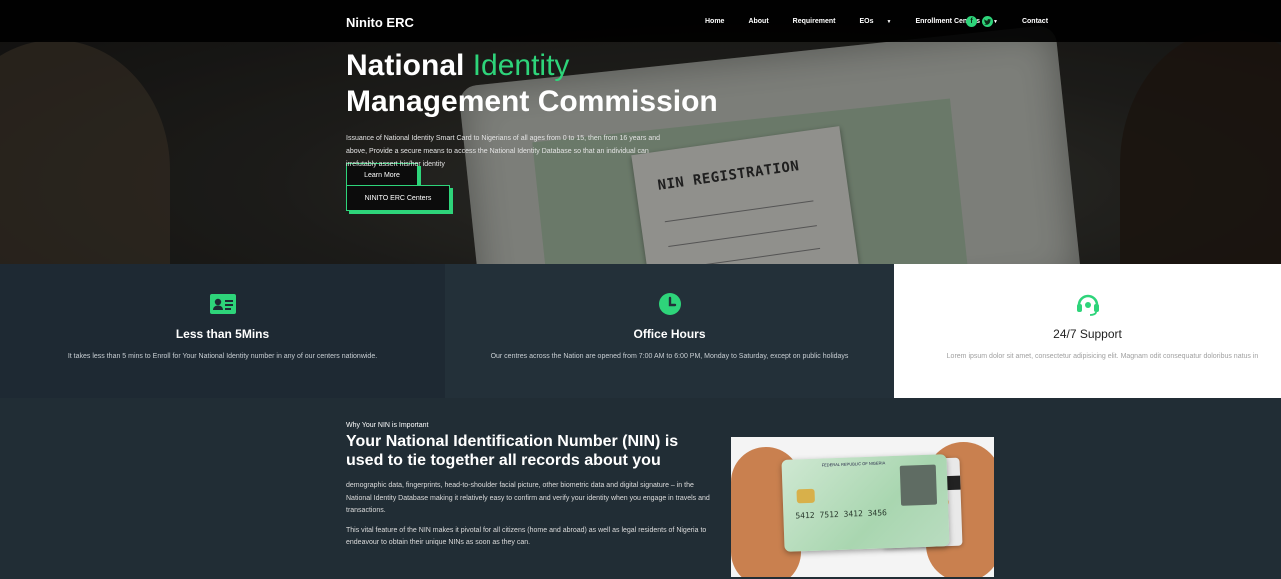 The width and height of the screenshot is (1281, 579). I want to click on nav-item-enrollment-centers: Enrollment Centers ▼, so click(962, 21).